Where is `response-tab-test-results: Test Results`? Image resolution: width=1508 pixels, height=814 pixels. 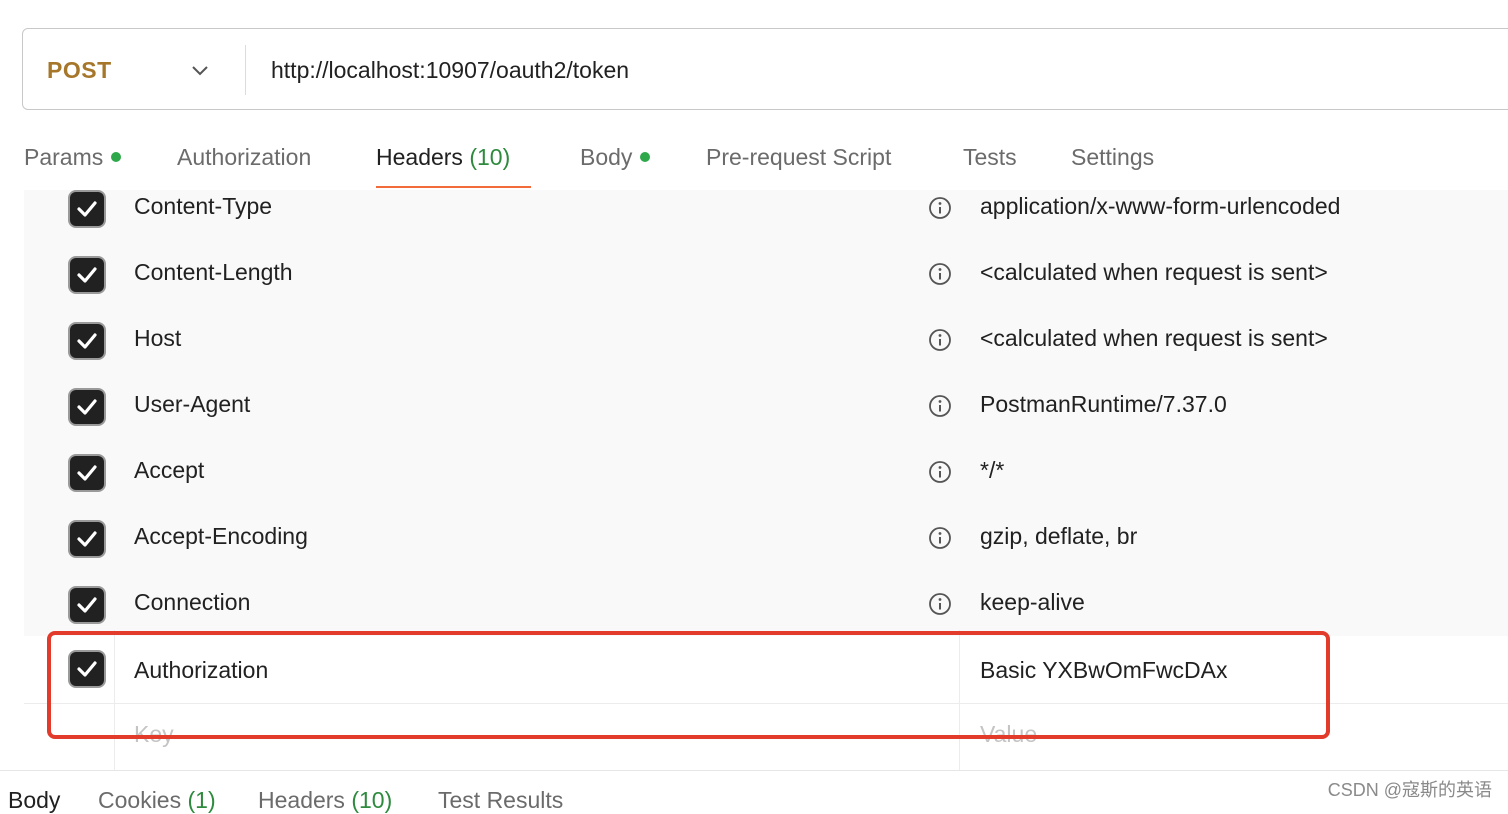 response-tab-test-results: Test Results is located at coordinates (500, 800).